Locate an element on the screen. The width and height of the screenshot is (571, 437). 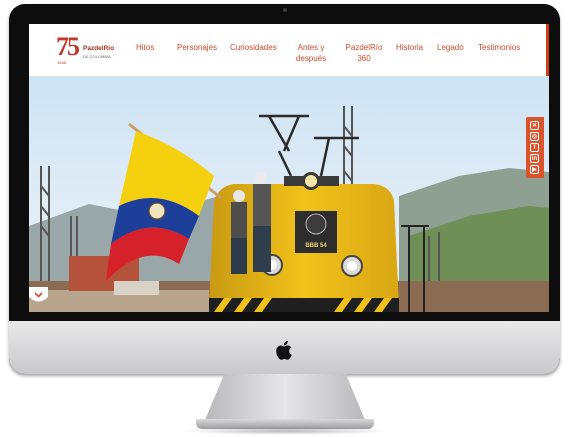
social-sidebar: ✕ ◎ f in ▶ is located at coordinates (535, 147).